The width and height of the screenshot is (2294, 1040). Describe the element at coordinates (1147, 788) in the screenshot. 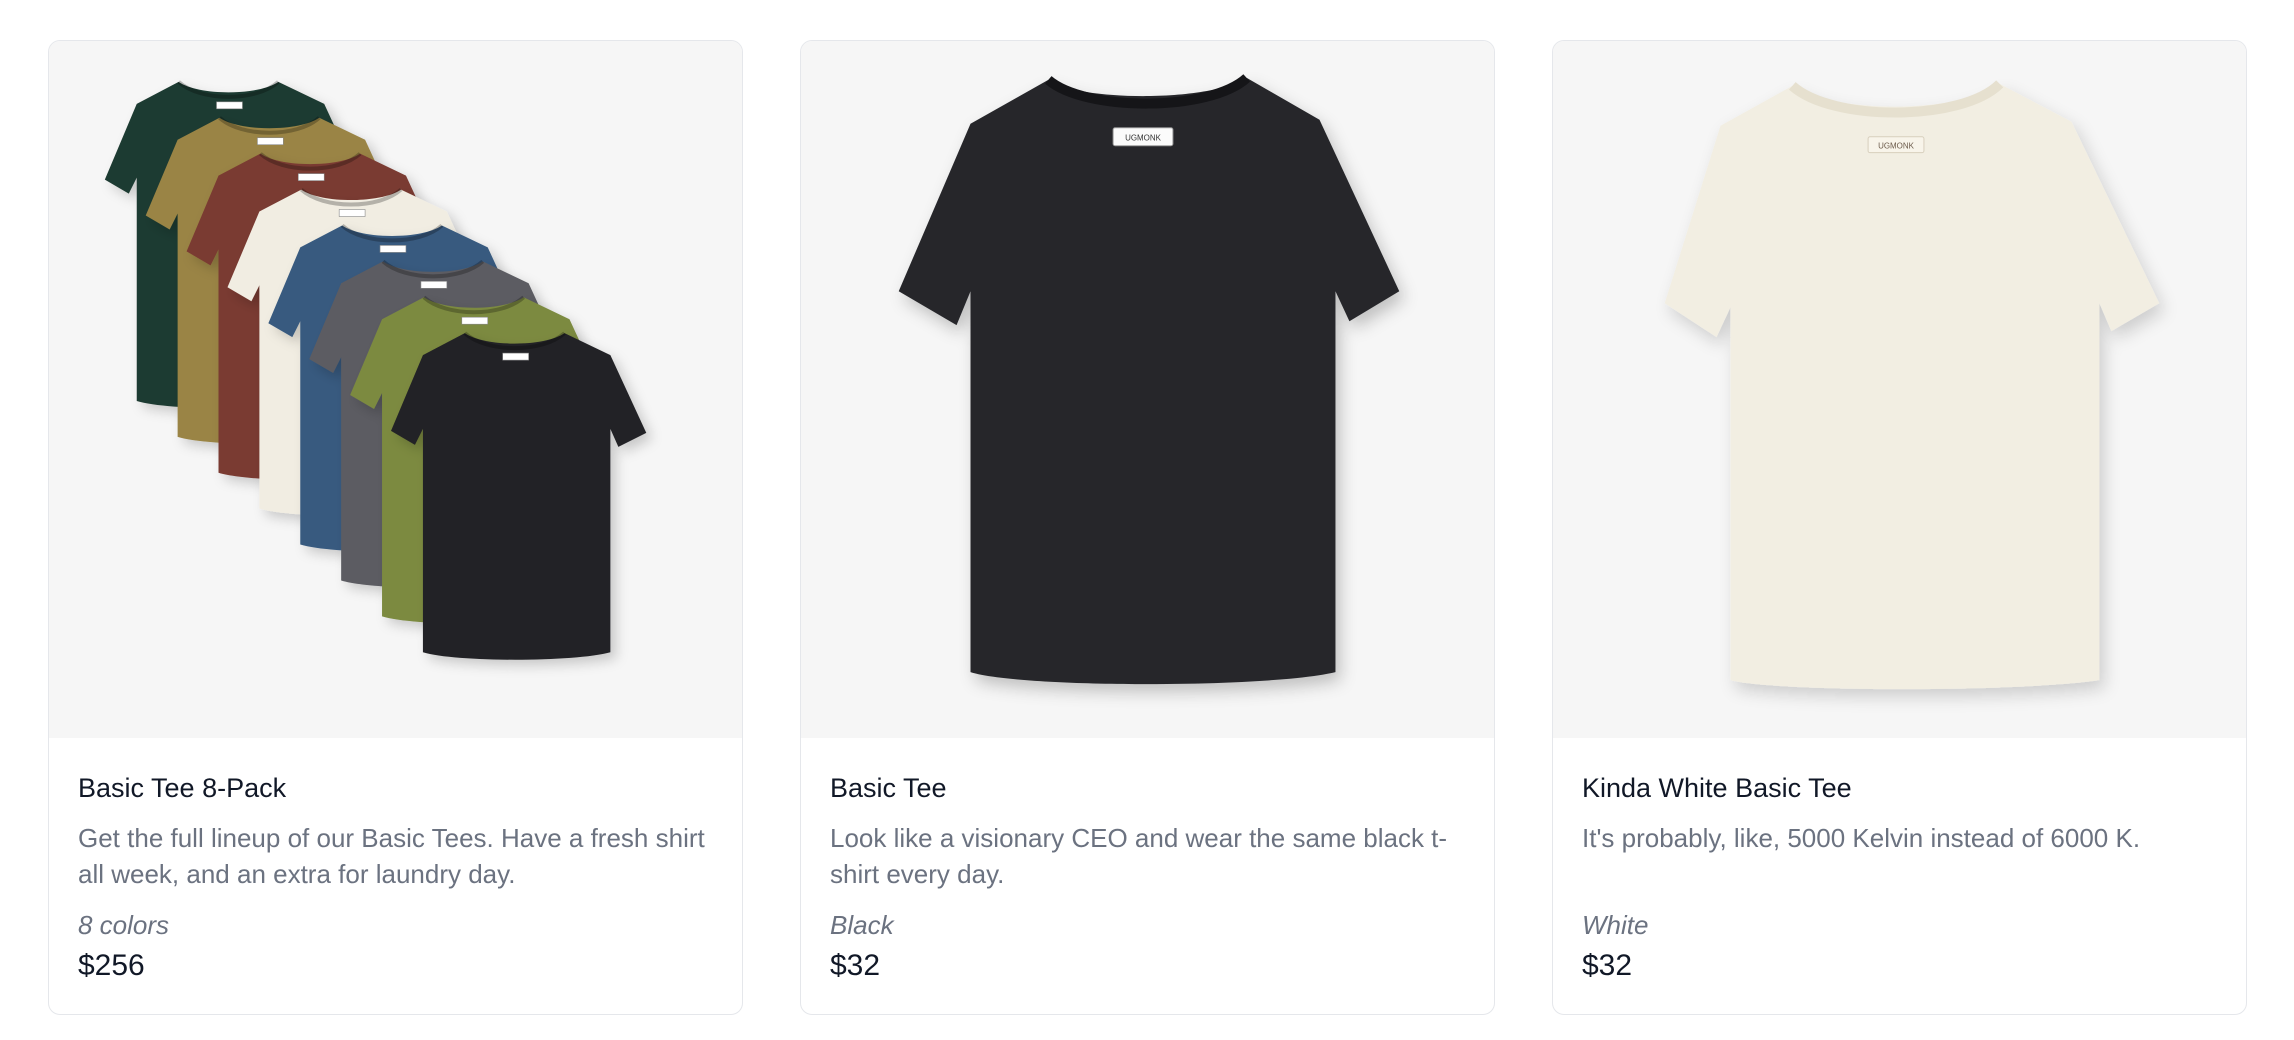

I see `product-name: Basic Tee` at that location.